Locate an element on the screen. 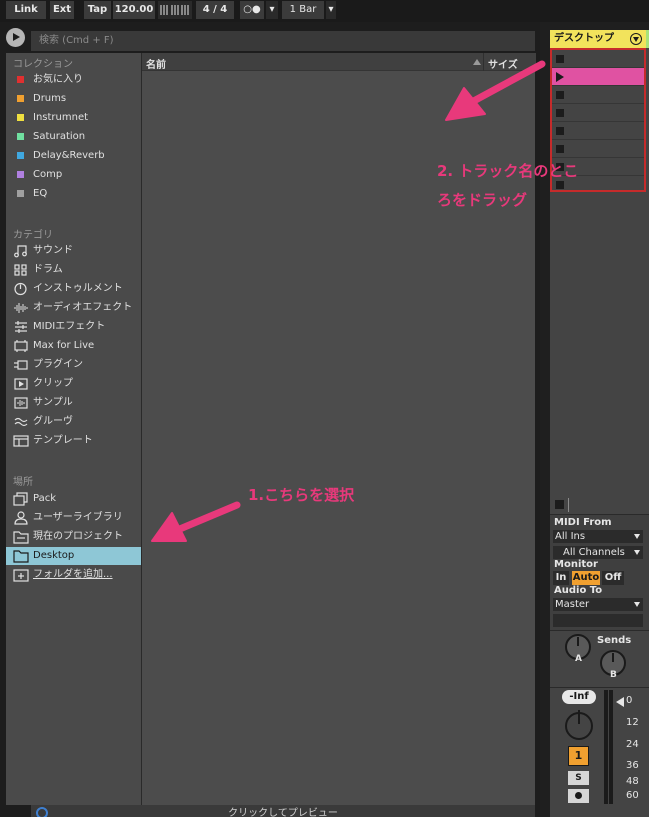 The image size is (649, 817). max-for-live-icon is located at coordinates (21, 346).